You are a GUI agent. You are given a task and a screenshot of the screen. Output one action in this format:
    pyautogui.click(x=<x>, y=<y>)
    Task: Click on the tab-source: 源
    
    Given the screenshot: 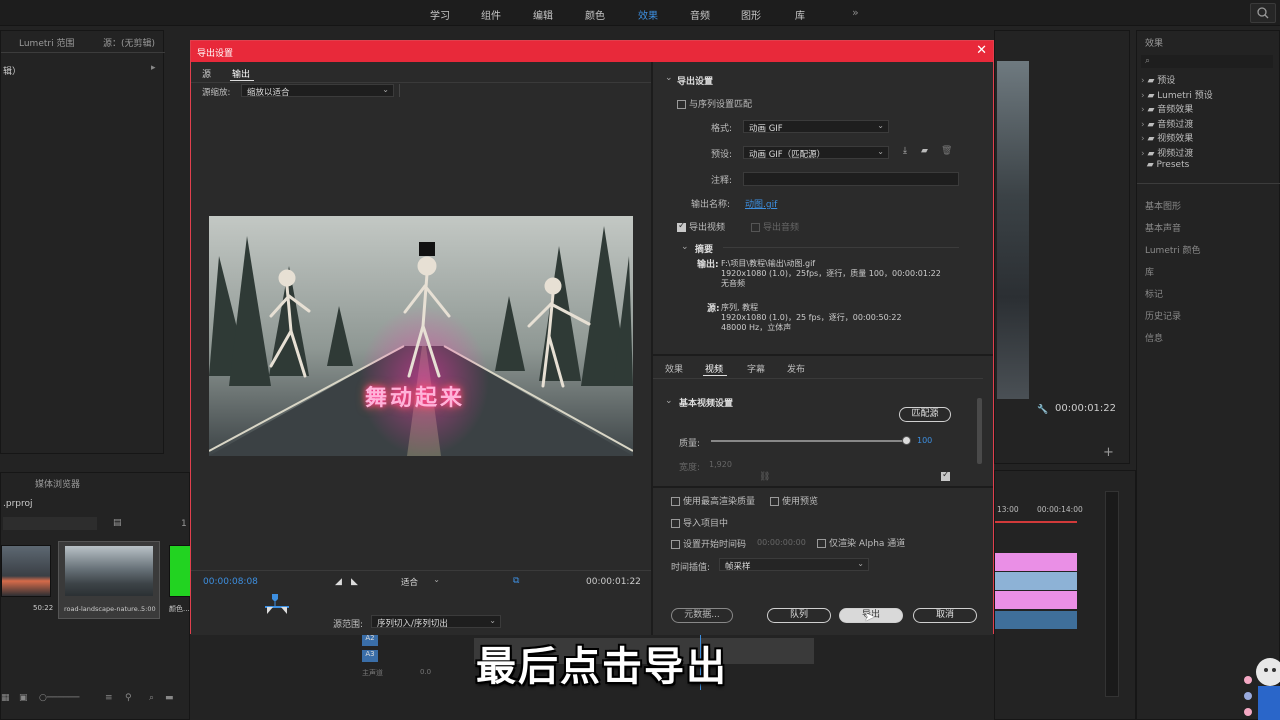 What is the action you would take?
    pyautogui.click(x=206, y=73)
    